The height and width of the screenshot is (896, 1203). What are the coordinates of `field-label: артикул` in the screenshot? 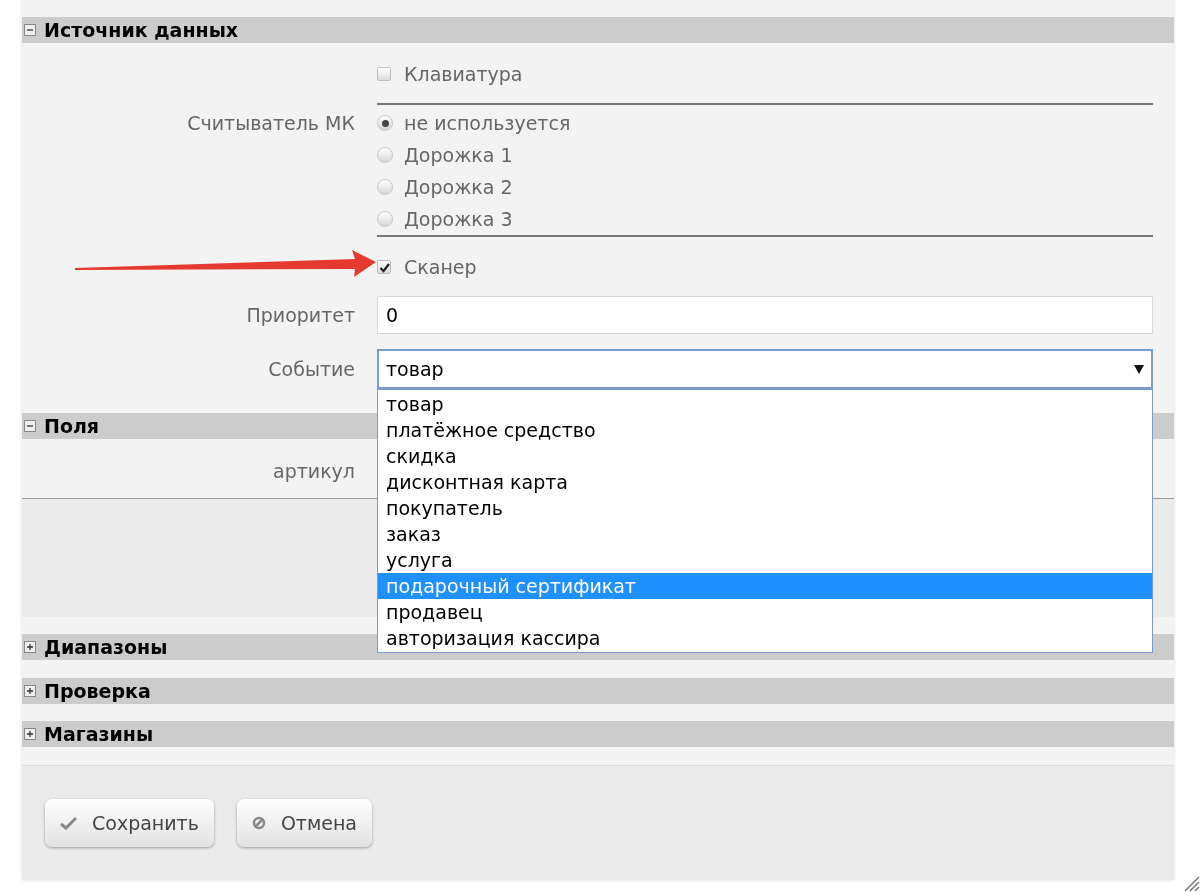 It's located at (314, 471).